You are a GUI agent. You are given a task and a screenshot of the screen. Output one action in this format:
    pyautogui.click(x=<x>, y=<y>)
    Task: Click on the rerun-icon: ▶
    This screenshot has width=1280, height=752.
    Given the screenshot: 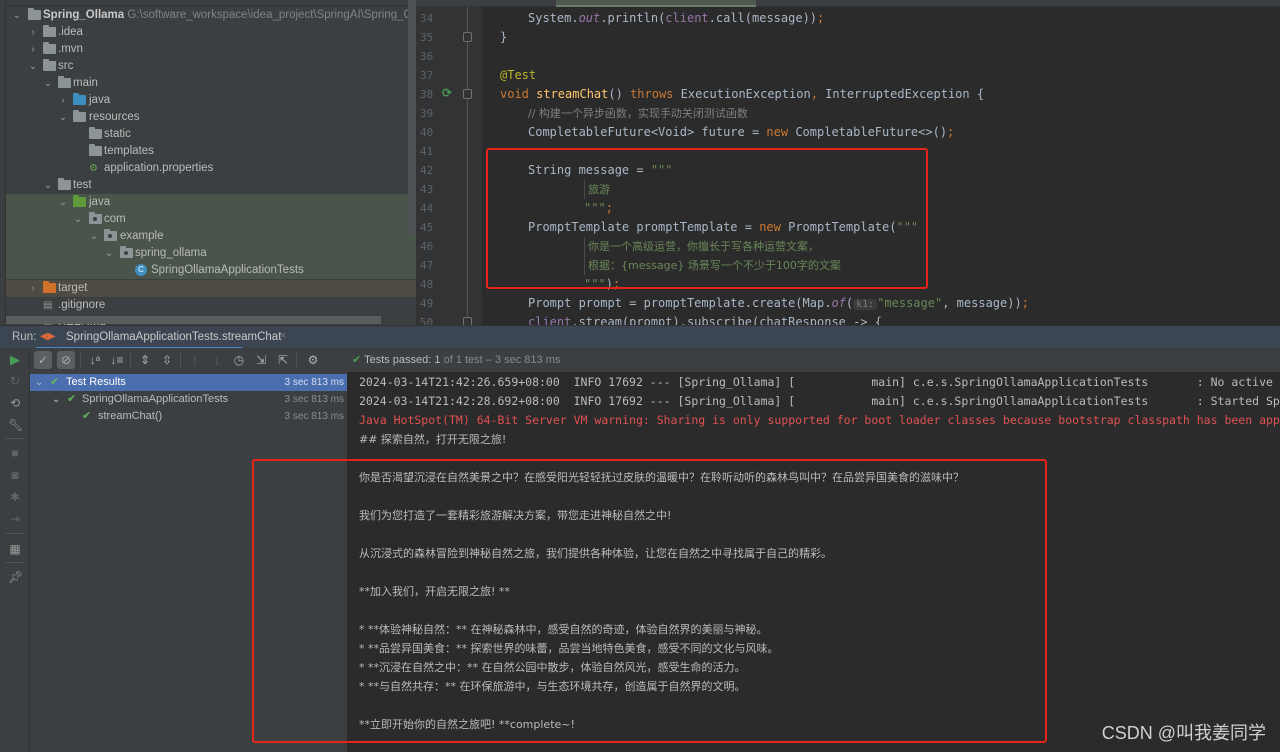 What is the action you would take?
    pyautogui.click(x=15, y=360)
    